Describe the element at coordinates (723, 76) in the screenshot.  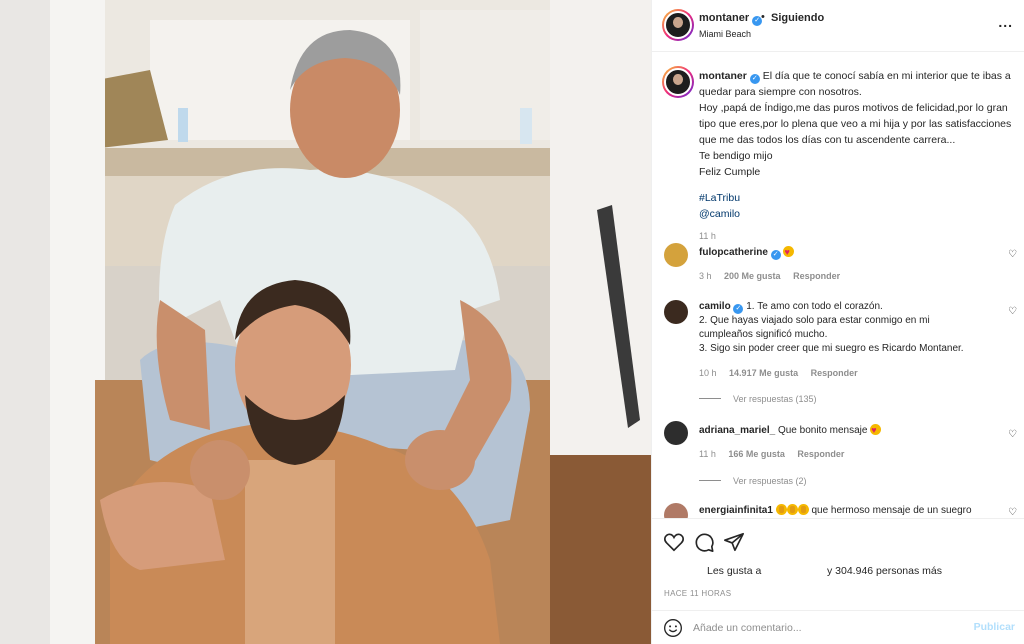
I see `caption-author: montaner` at that location.